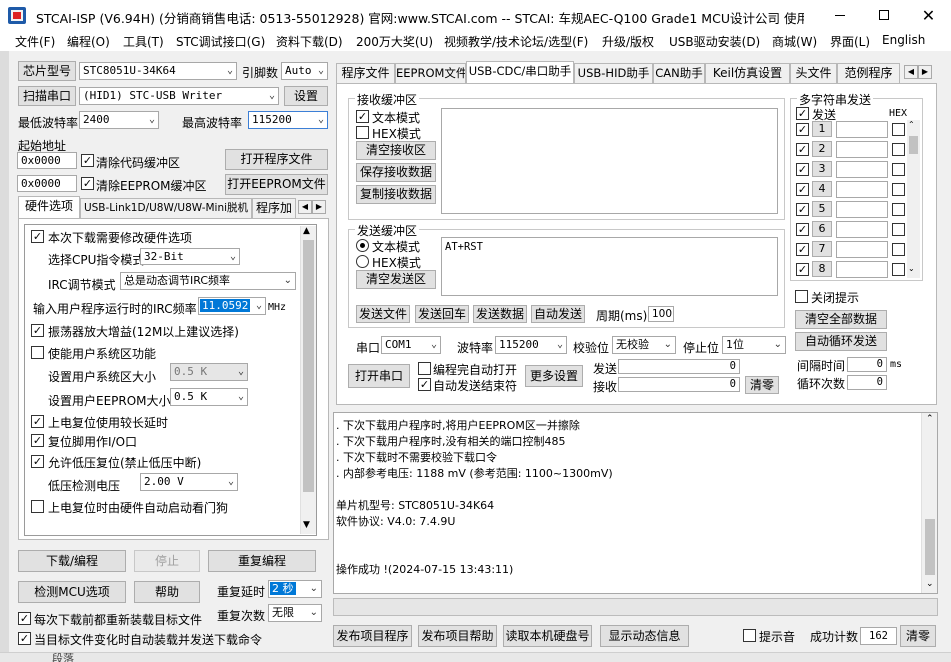  Describe the element at coordinates (37, 330) in the screenshot. I see `osc-gain-checkbox: ✓` at that location.